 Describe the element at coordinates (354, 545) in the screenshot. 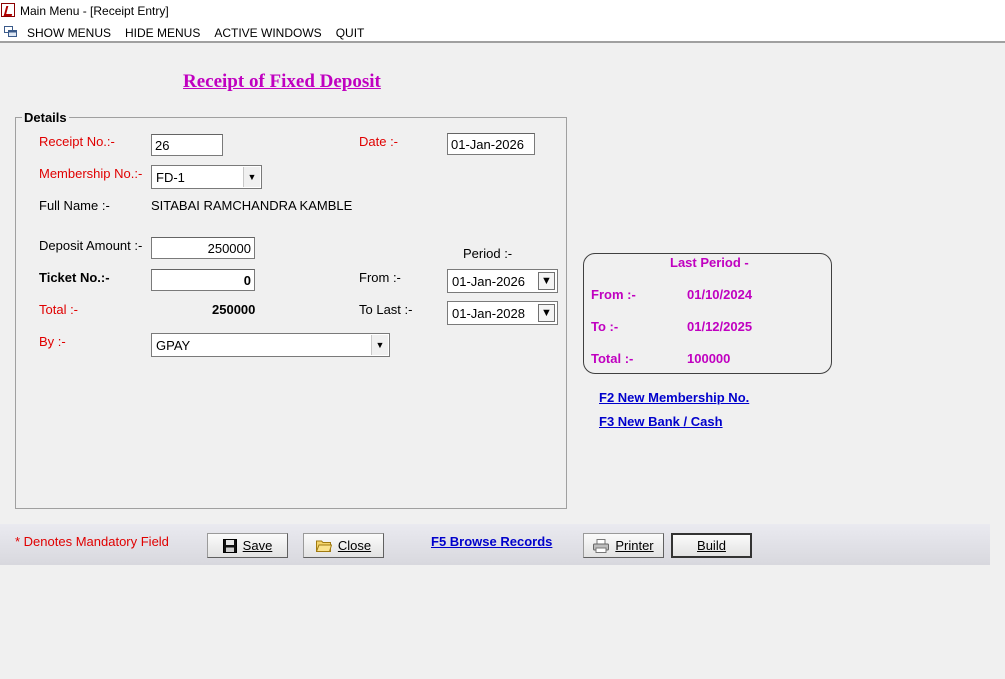

I see `close-button-label: Close` at that location.